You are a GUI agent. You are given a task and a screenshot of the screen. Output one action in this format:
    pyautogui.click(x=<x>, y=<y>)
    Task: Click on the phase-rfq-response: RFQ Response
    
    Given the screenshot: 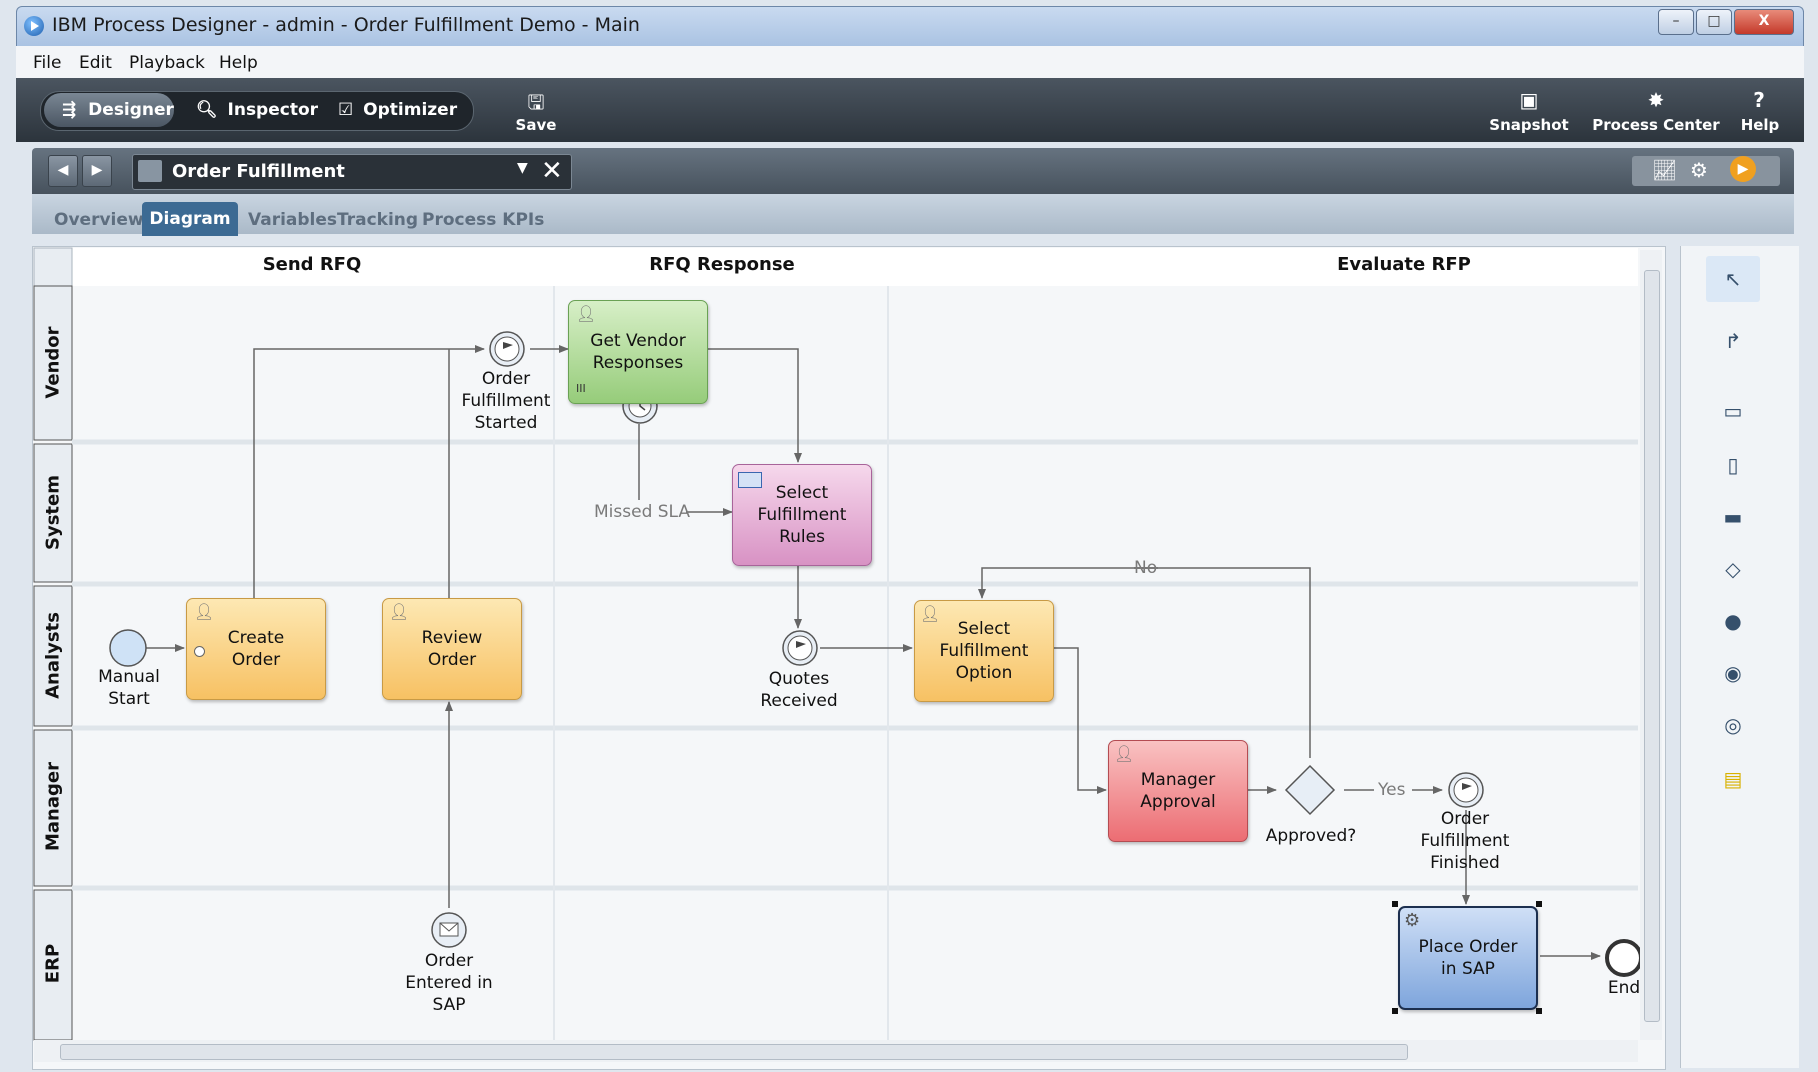 What is the action you would take?
    pyautogui.click(x=722, y=264)
    